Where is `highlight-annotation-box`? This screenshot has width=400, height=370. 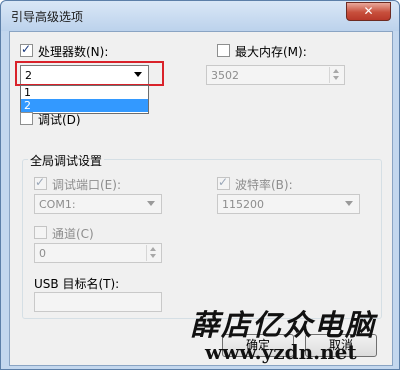
highlight-annotation-box is located at coordinates (89, 73).